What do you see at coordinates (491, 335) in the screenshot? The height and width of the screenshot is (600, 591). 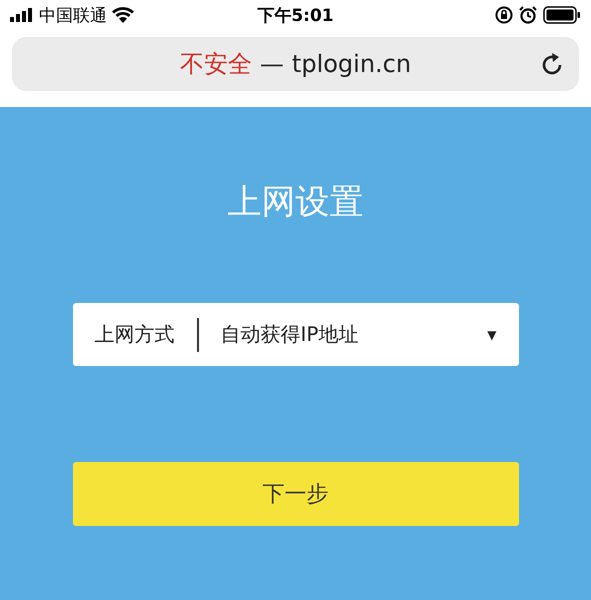 I see `dropdown-arrow: ▼` at bounding box center [491, 335].